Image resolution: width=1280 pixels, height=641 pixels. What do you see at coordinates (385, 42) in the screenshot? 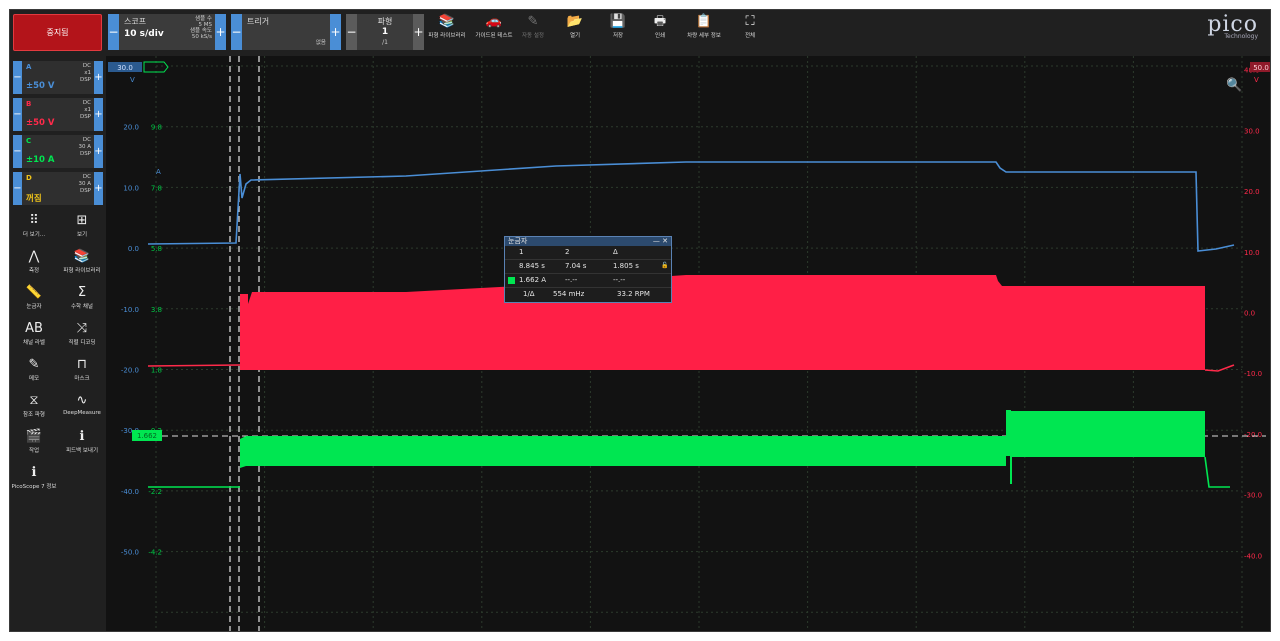
I see `waveform-total: /1` at bounding box center [385, 42].